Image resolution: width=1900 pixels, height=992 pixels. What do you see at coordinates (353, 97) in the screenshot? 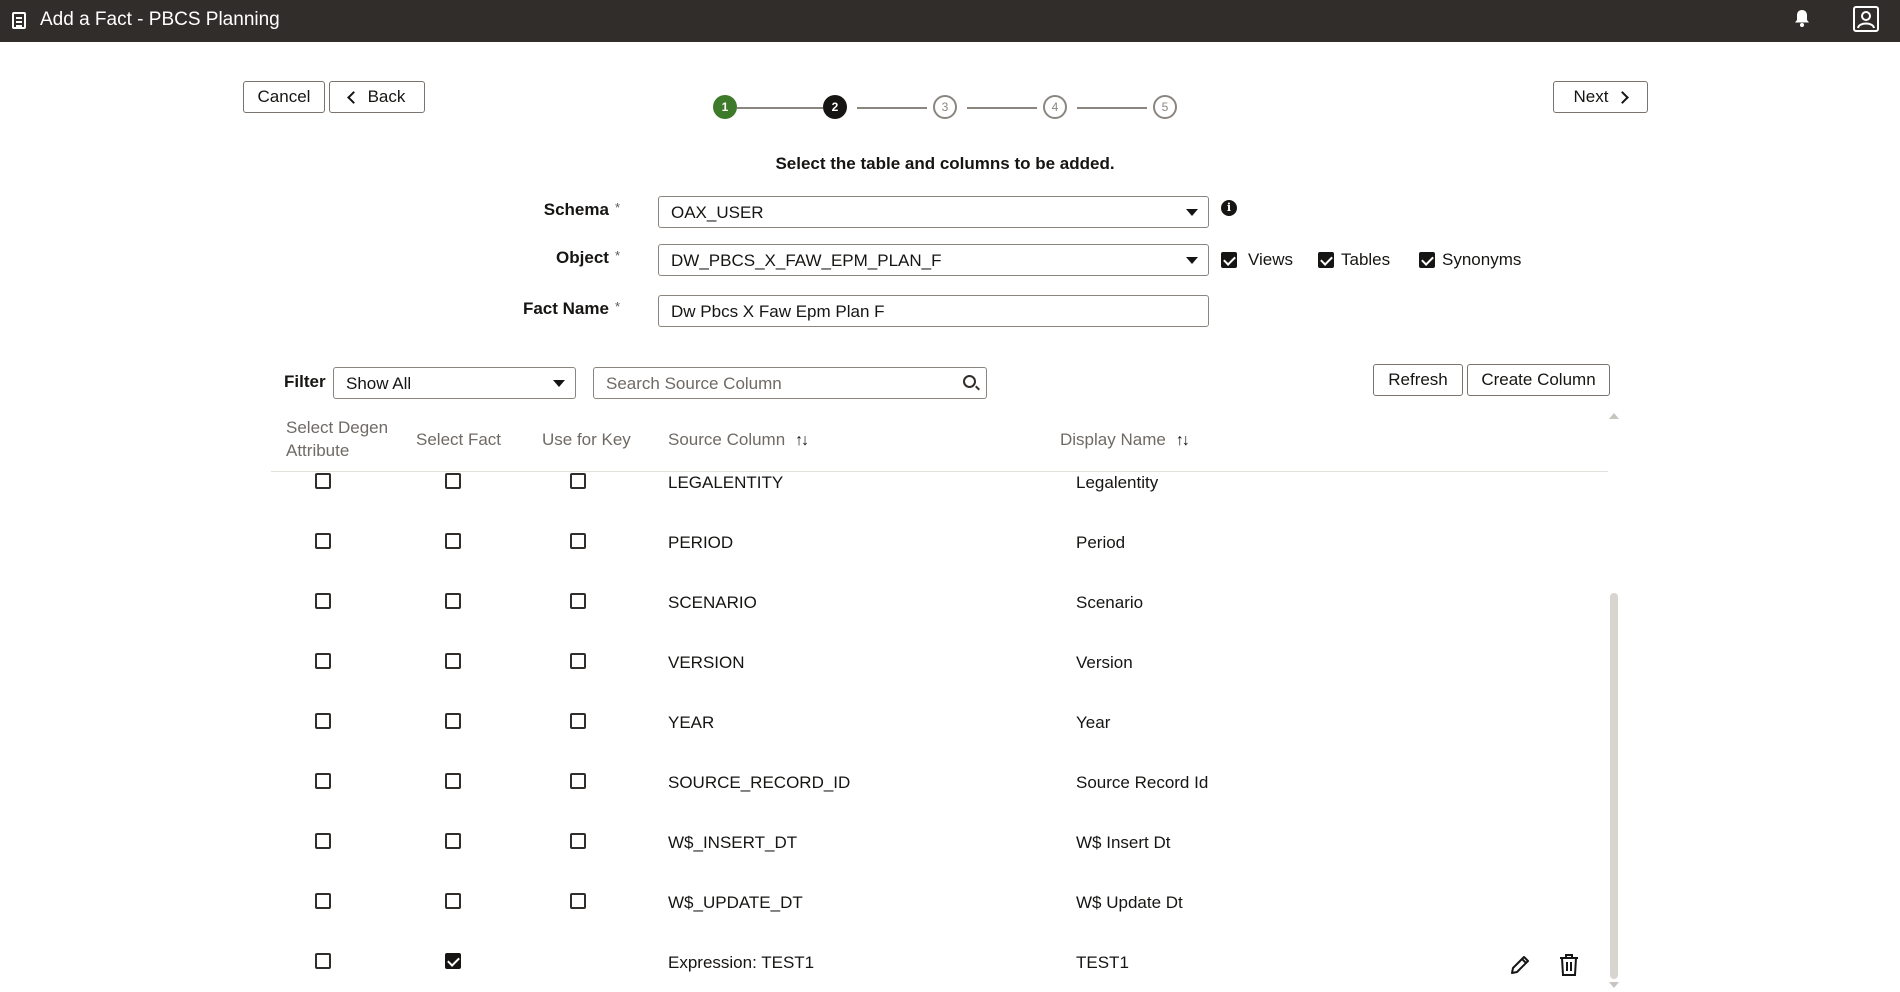
I see `chevron-left-icon` at bounding box center [353, 97].